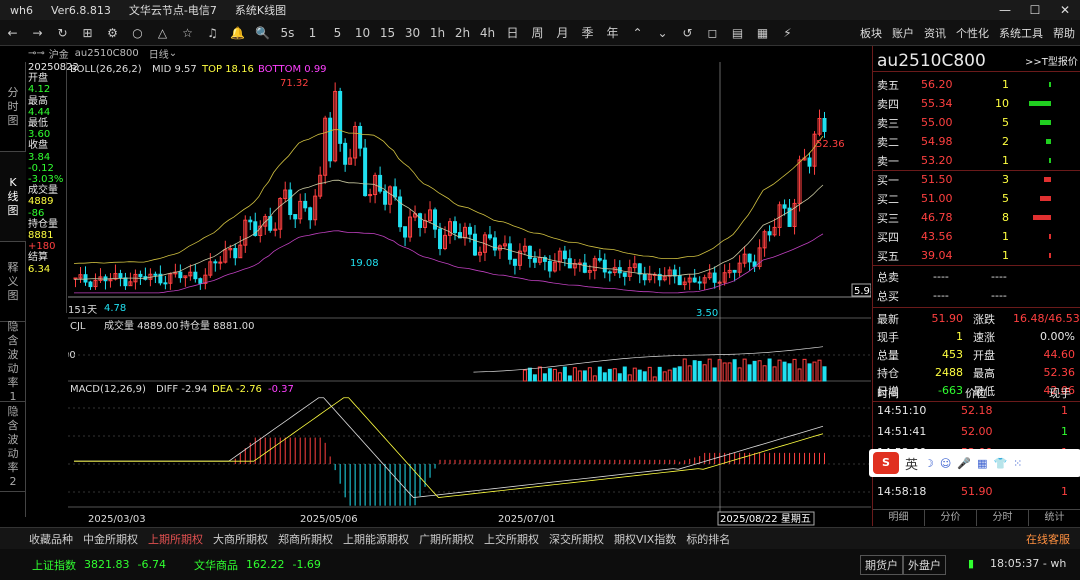 Image resolution: width=1080 pixels, height=580 pixels. What do you see at coordinates (51, 539) in the screenshot?
I see `market-tab-0: 收藏品种` at bounding box center [51, 539].